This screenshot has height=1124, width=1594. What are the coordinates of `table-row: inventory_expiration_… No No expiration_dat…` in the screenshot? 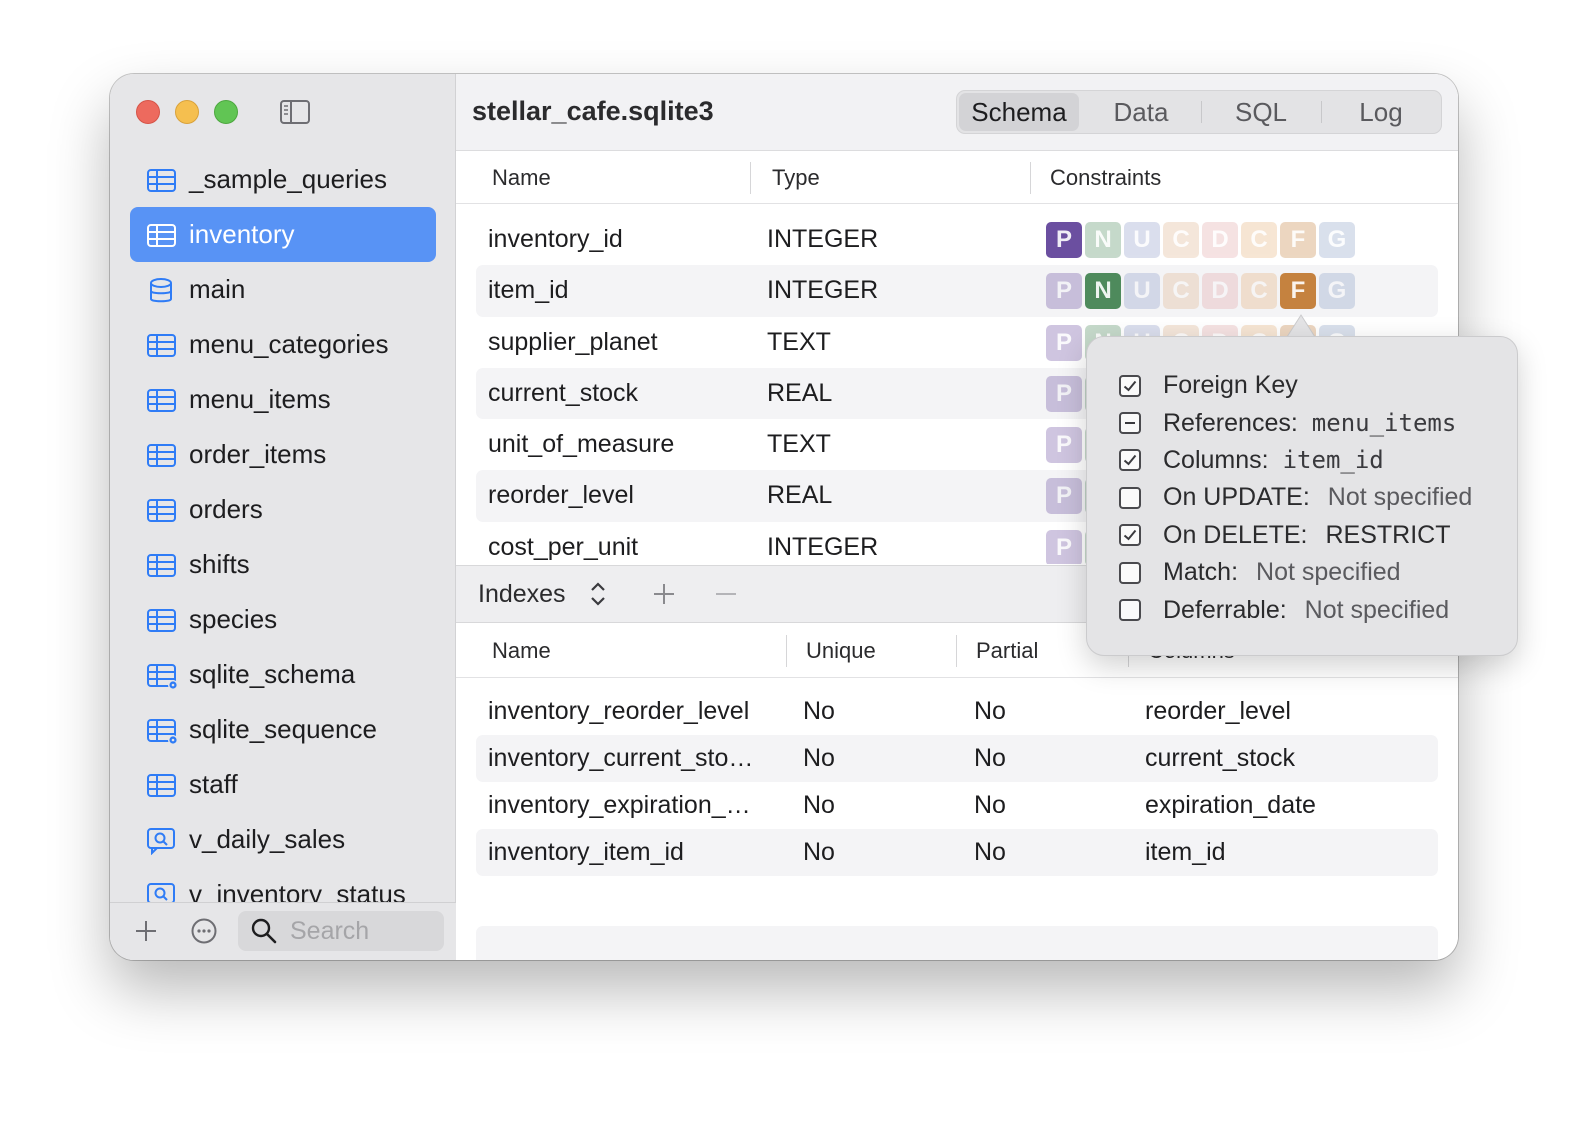 It's located at (957, 805).